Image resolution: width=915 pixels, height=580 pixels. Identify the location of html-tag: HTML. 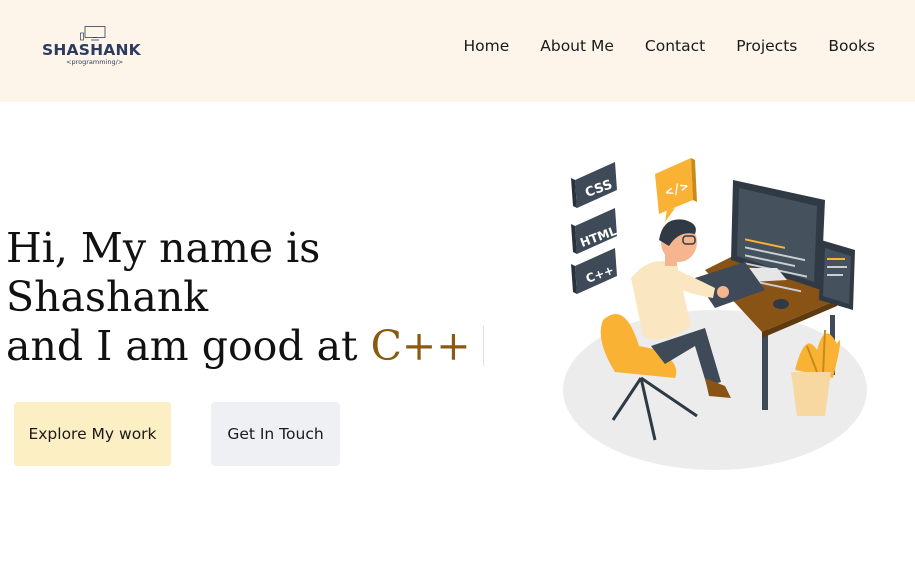
(595, 231).